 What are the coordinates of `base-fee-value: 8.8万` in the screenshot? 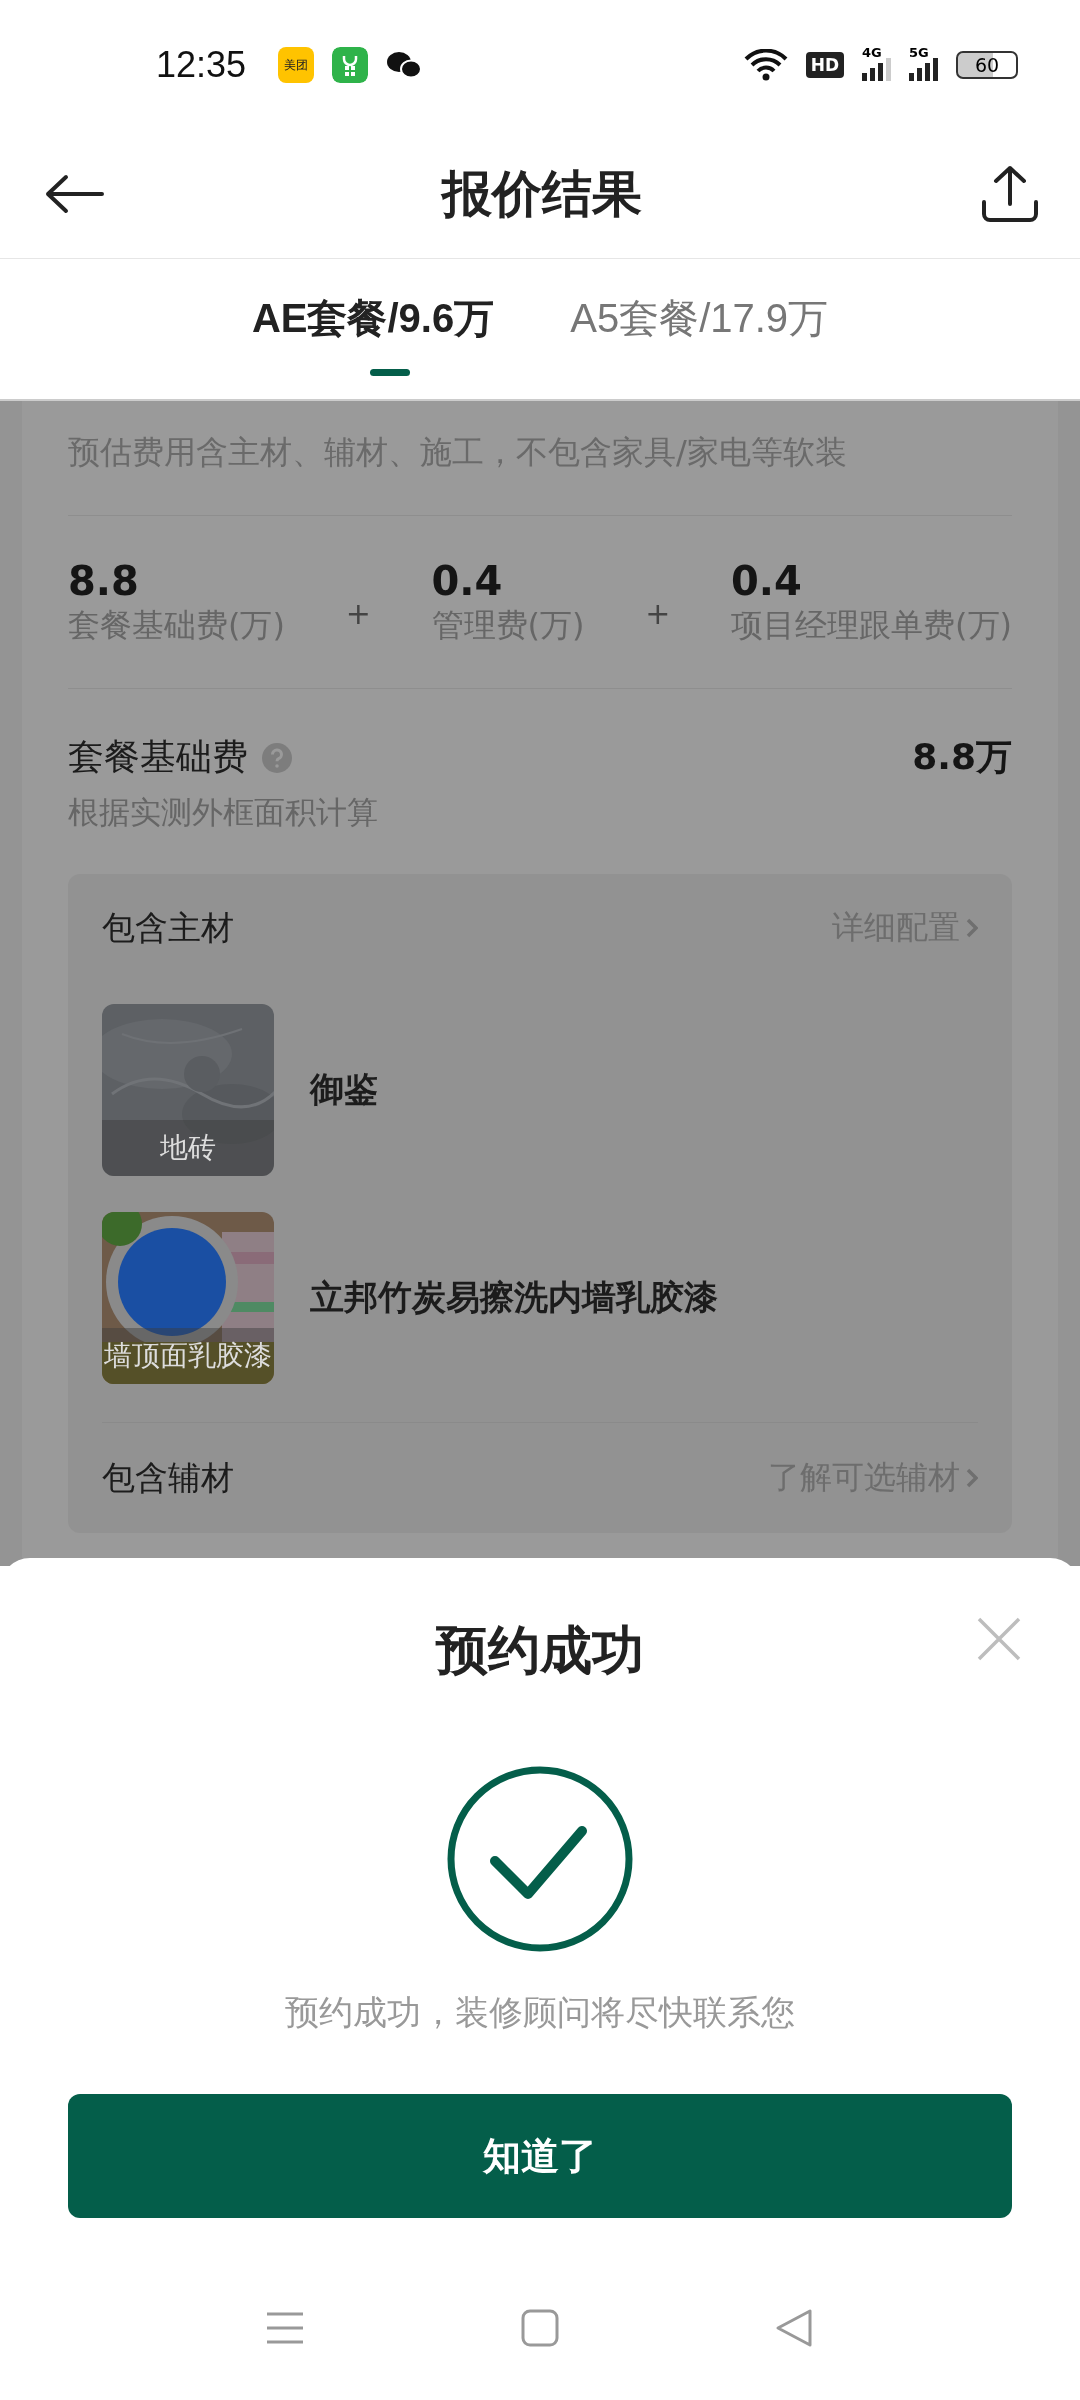 It's located at (962, 757).